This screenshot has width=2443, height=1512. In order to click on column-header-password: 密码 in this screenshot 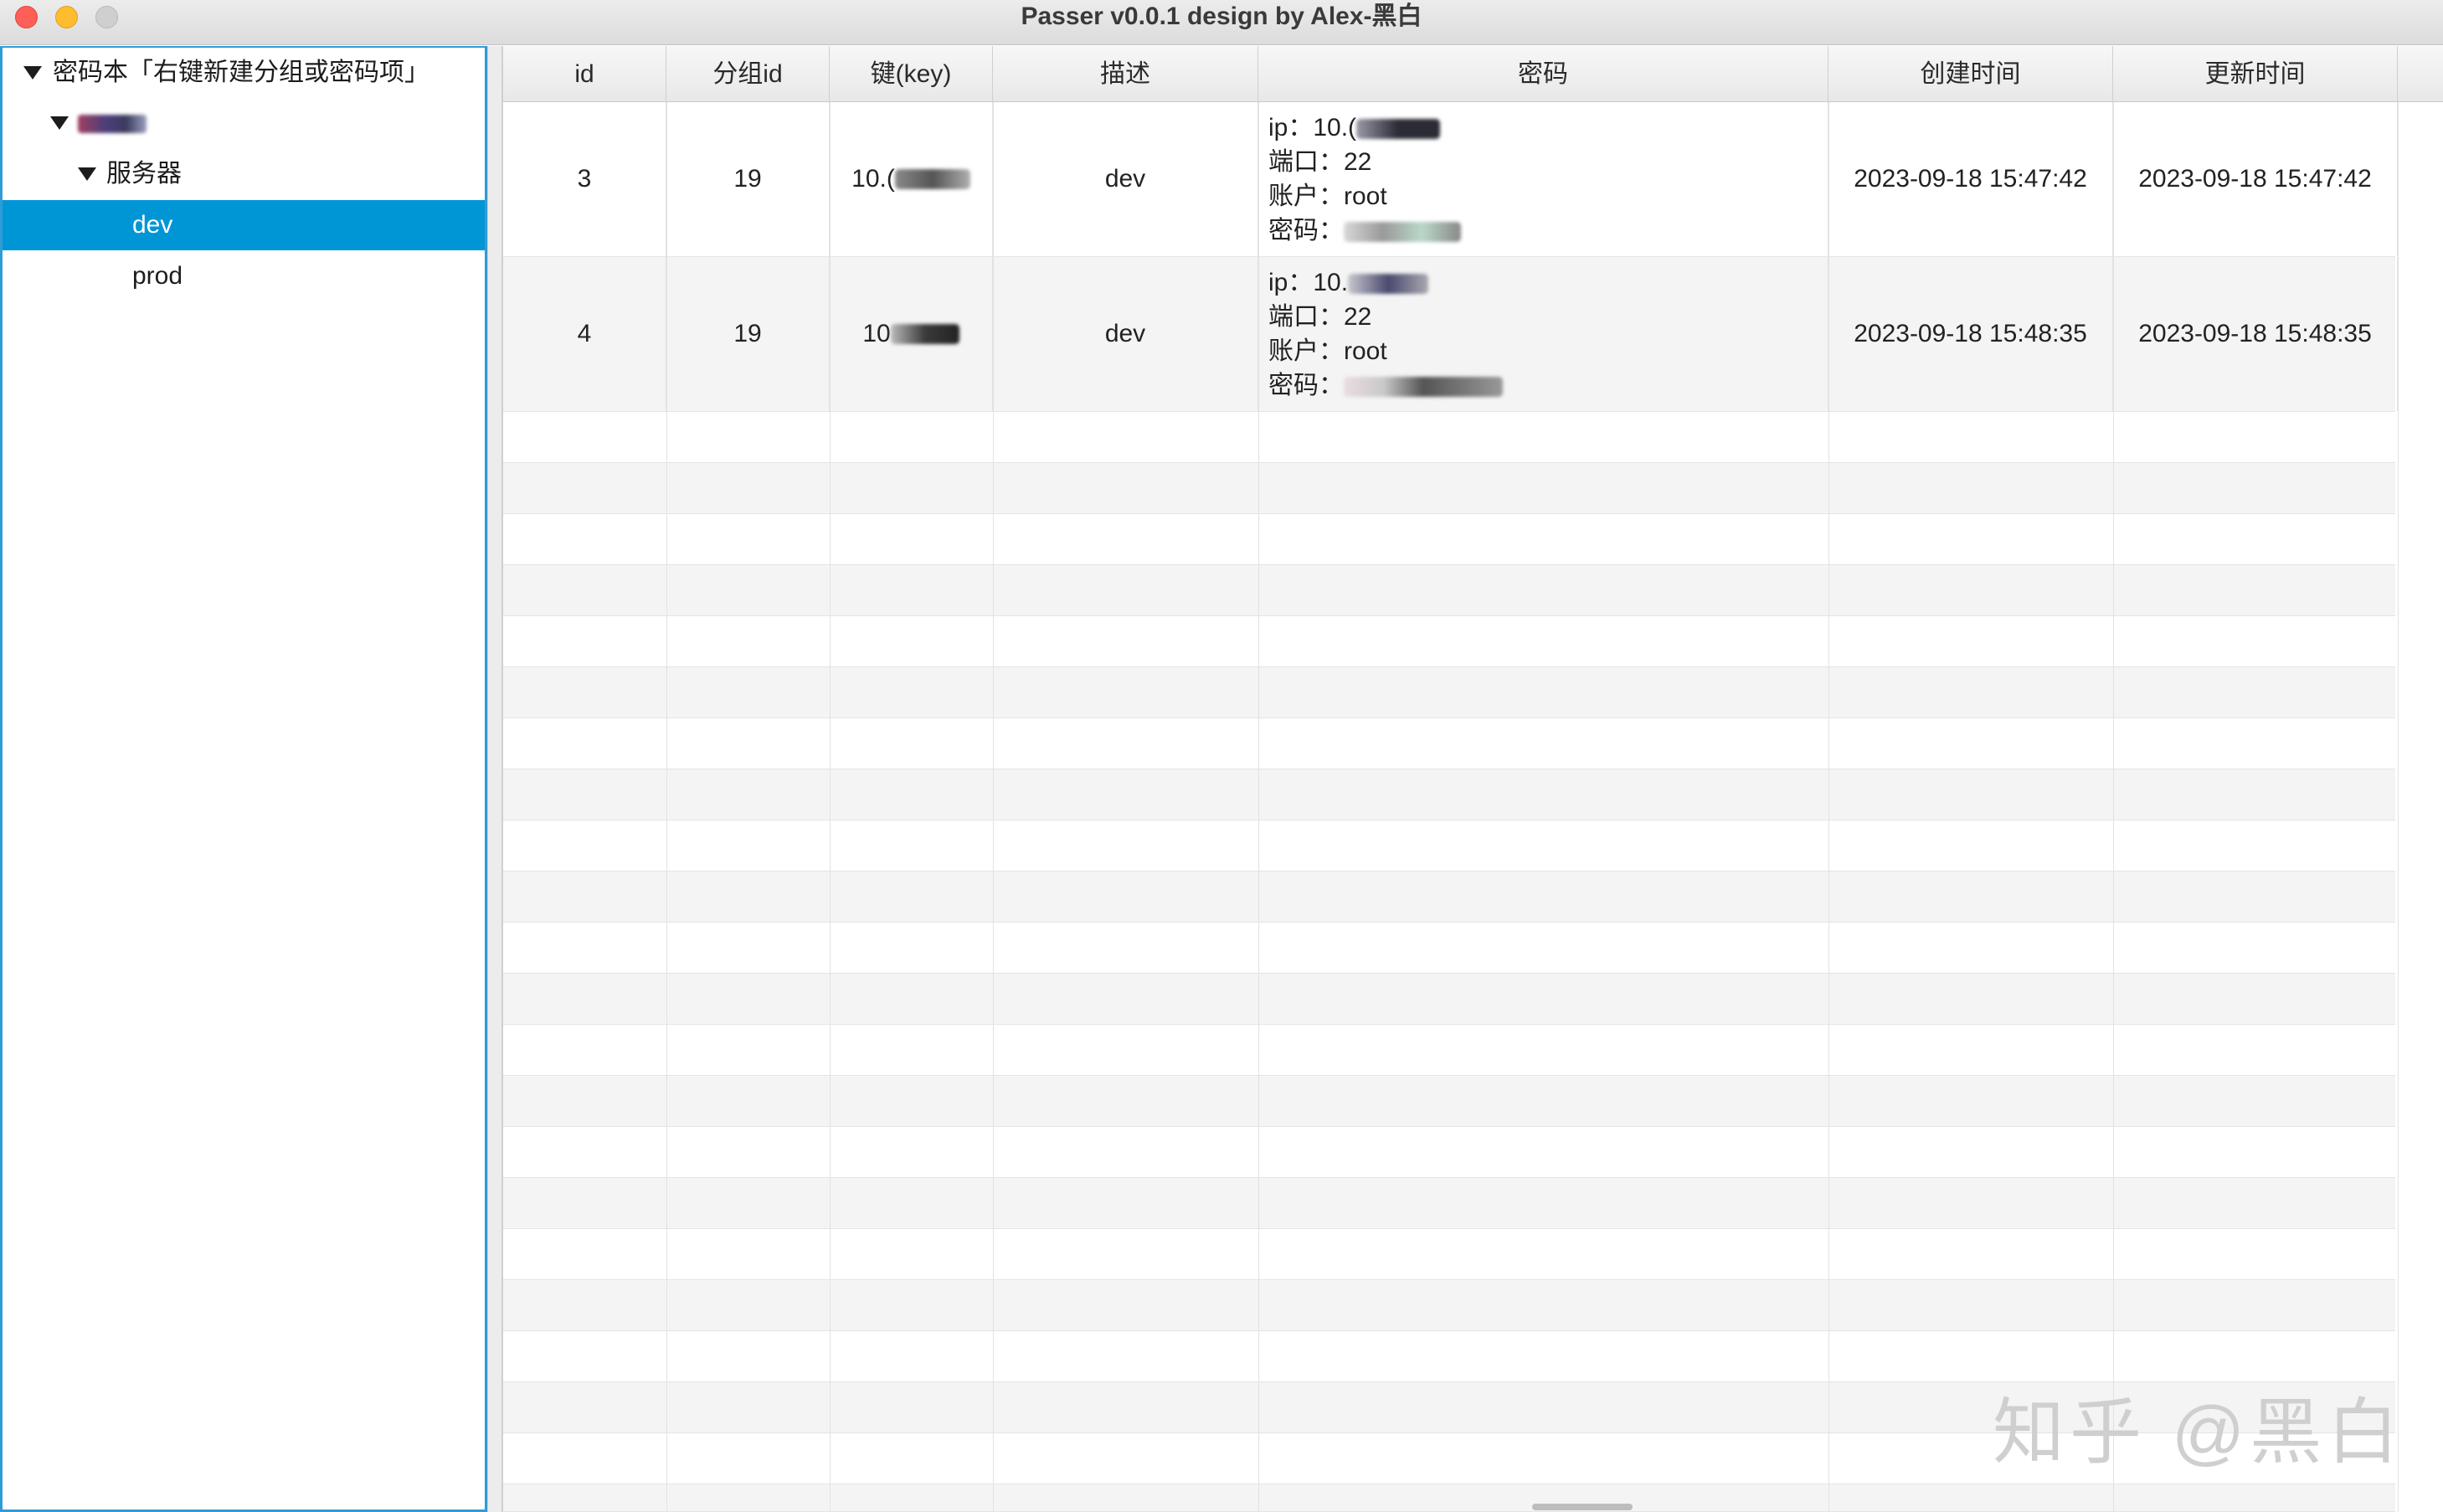, I will do `click(1543, 74)`.